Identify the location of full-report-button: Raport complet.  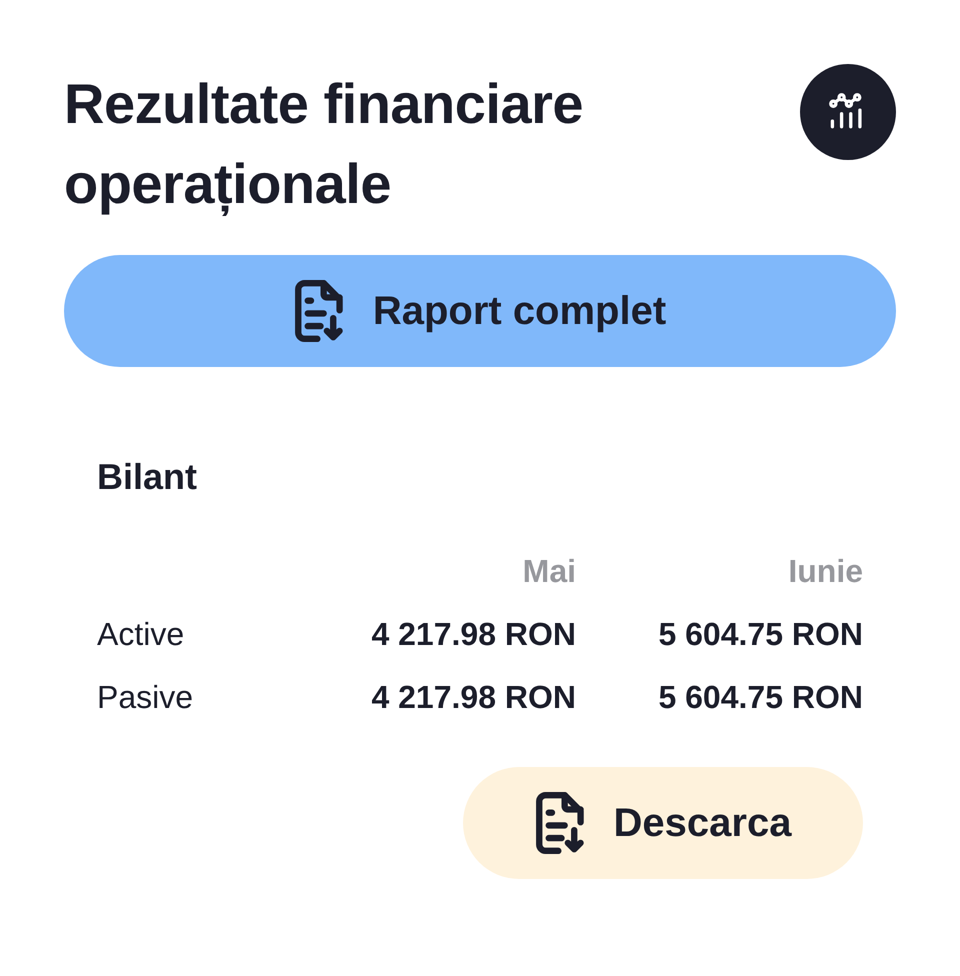
(480, 311).